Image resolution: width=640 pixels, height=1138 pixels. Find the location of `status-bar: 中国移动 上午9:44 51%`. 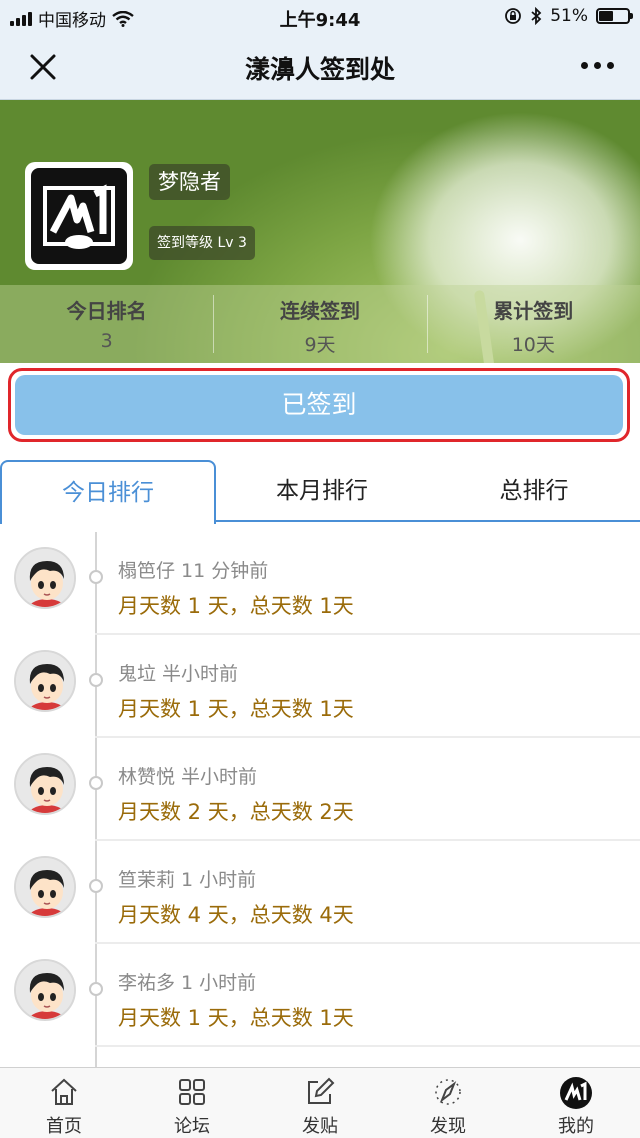

status-bar: 中国移动 上午9:44 51% is located at coordinates (320, 17).